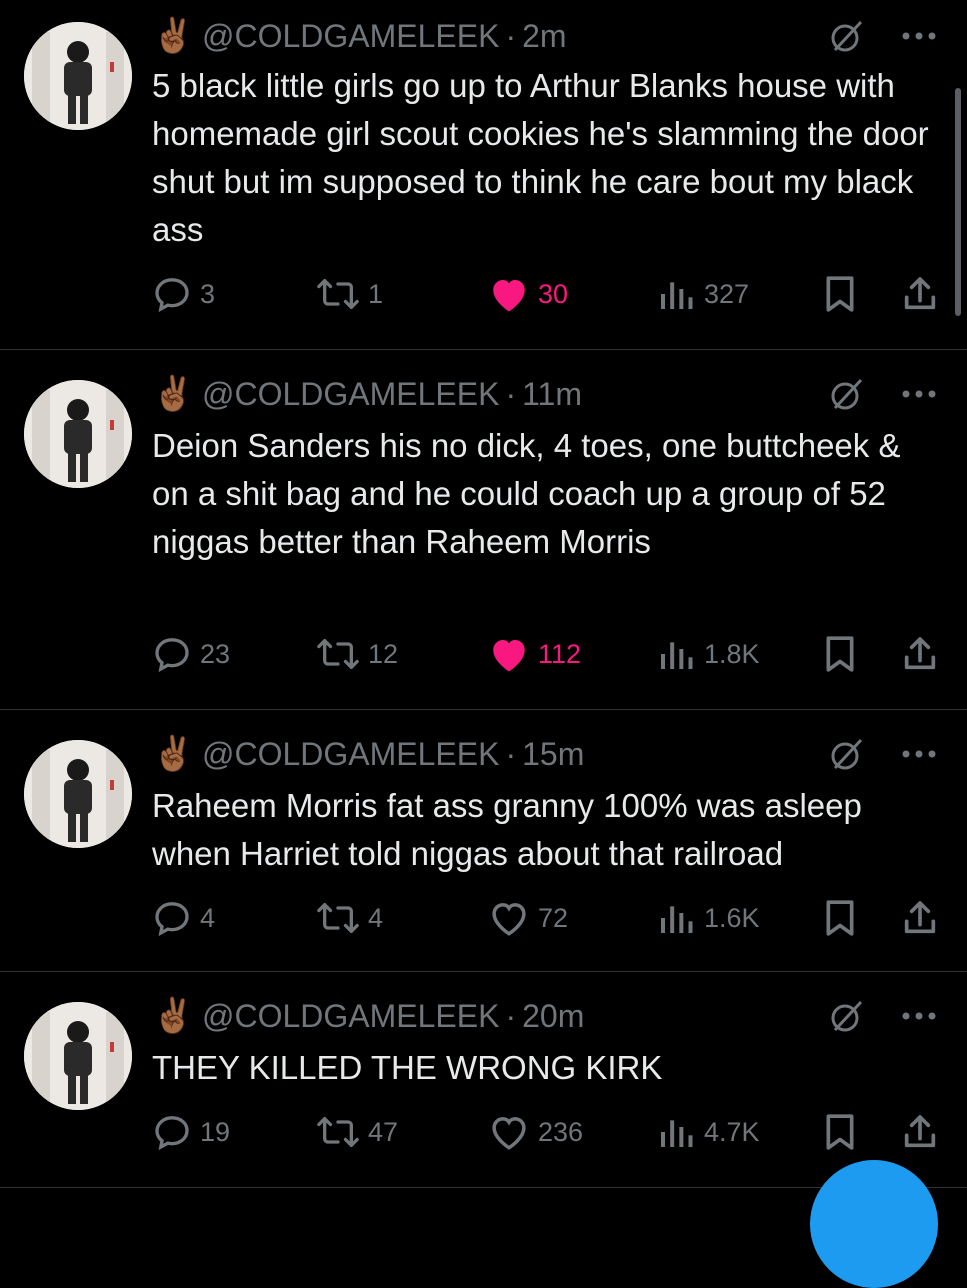 This screenshot has height=1288, width=967. I want to click on reply-button: 19, so click(191, 1132).